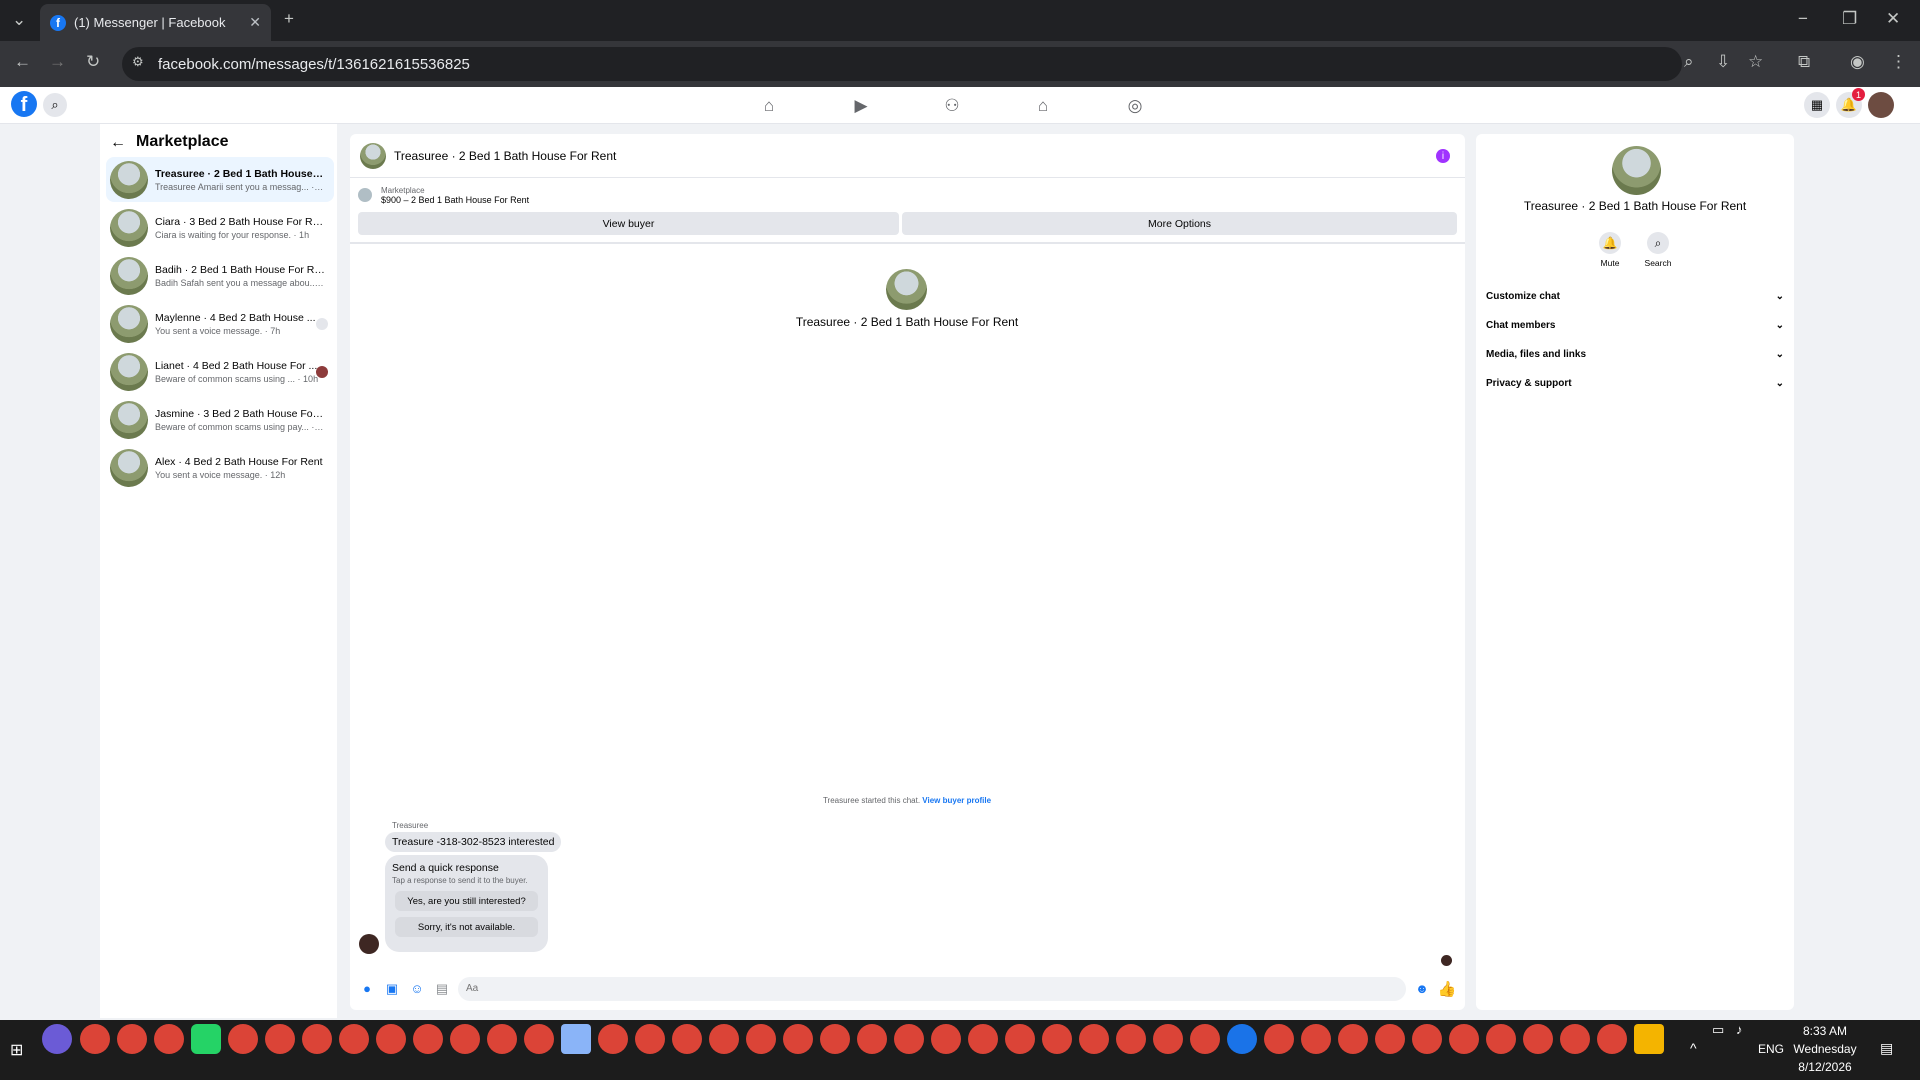 Image resolution: width=1920 pixels, height=1080 pixels. I want to click on notification-center-icon: ▤, so click(1886, 1048).